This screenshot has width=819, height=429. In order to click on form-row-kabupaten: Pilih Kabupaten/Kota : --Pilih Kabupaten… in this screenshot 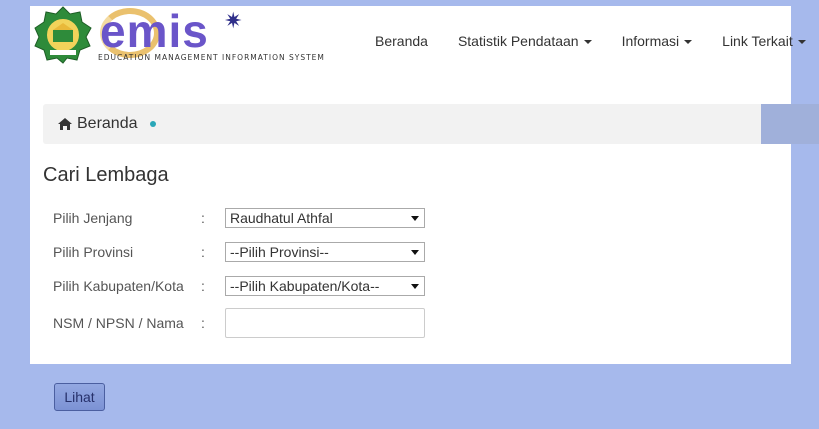, I will do `click(239, 286)`.